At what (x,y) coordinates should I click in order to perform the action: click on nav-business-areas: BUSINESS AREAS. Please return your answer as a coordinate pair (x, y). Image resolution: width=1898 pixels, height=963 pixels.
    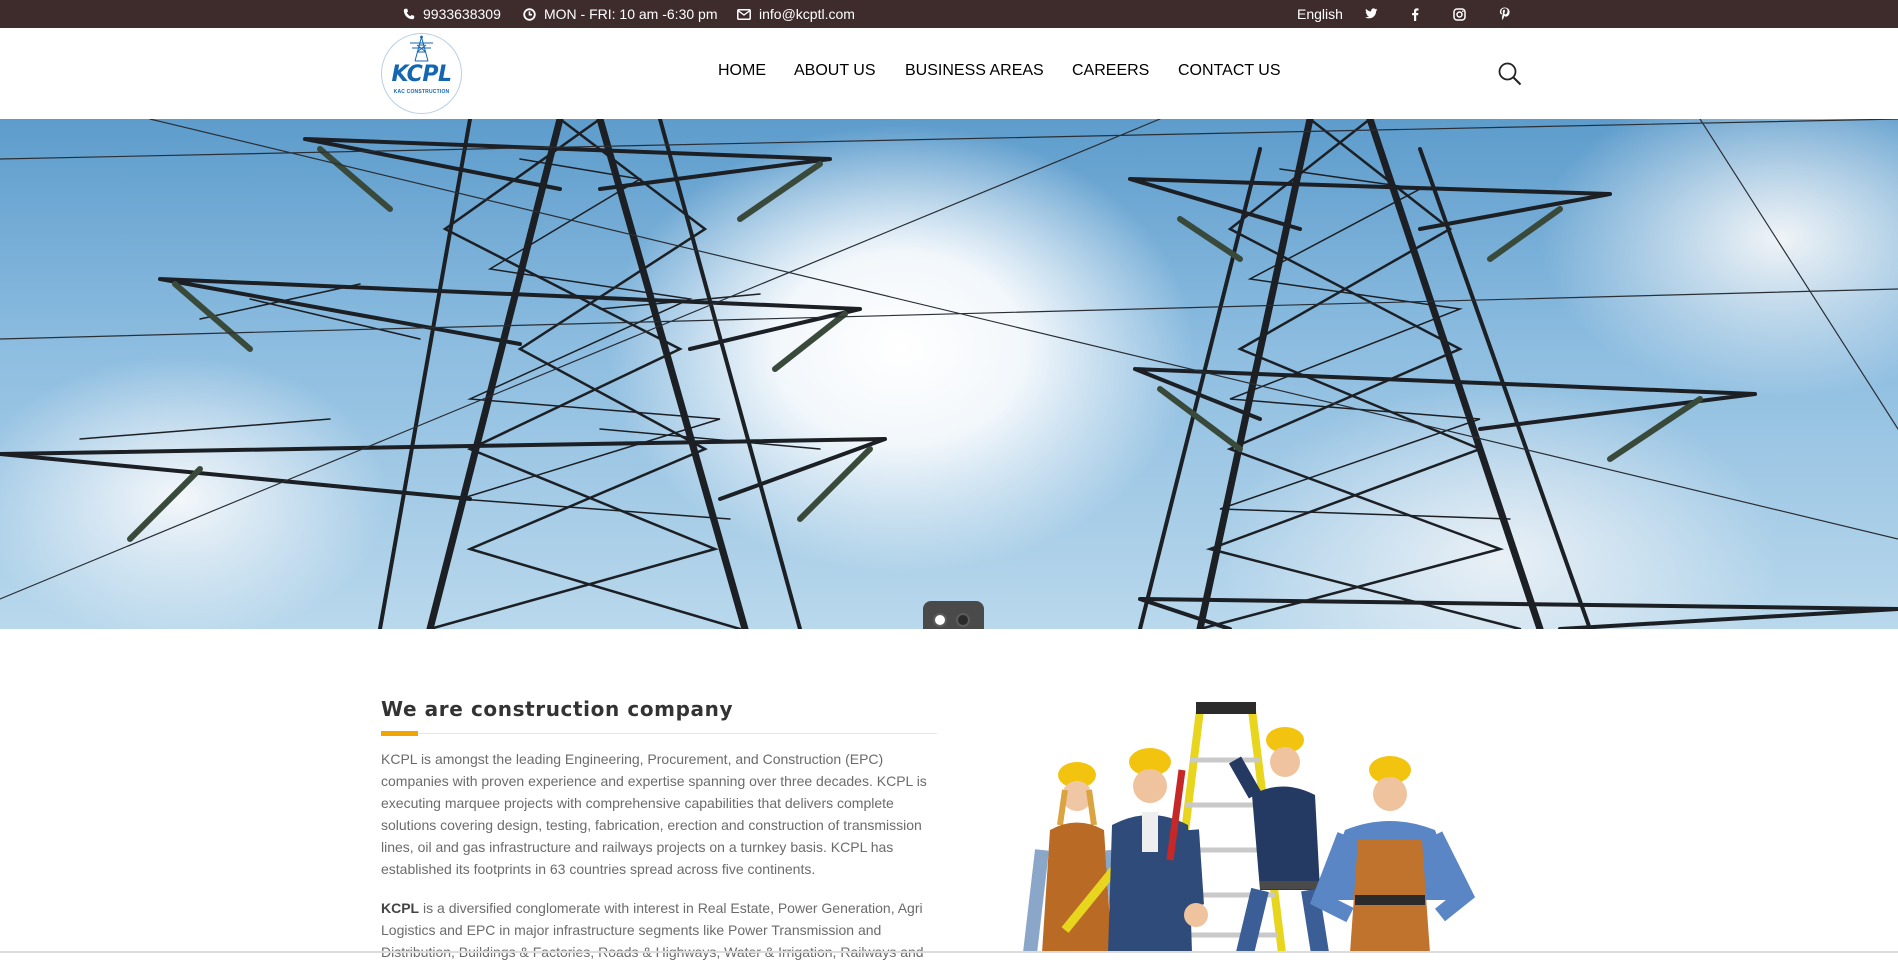
    Looking at the image, I should click on (974, 71).